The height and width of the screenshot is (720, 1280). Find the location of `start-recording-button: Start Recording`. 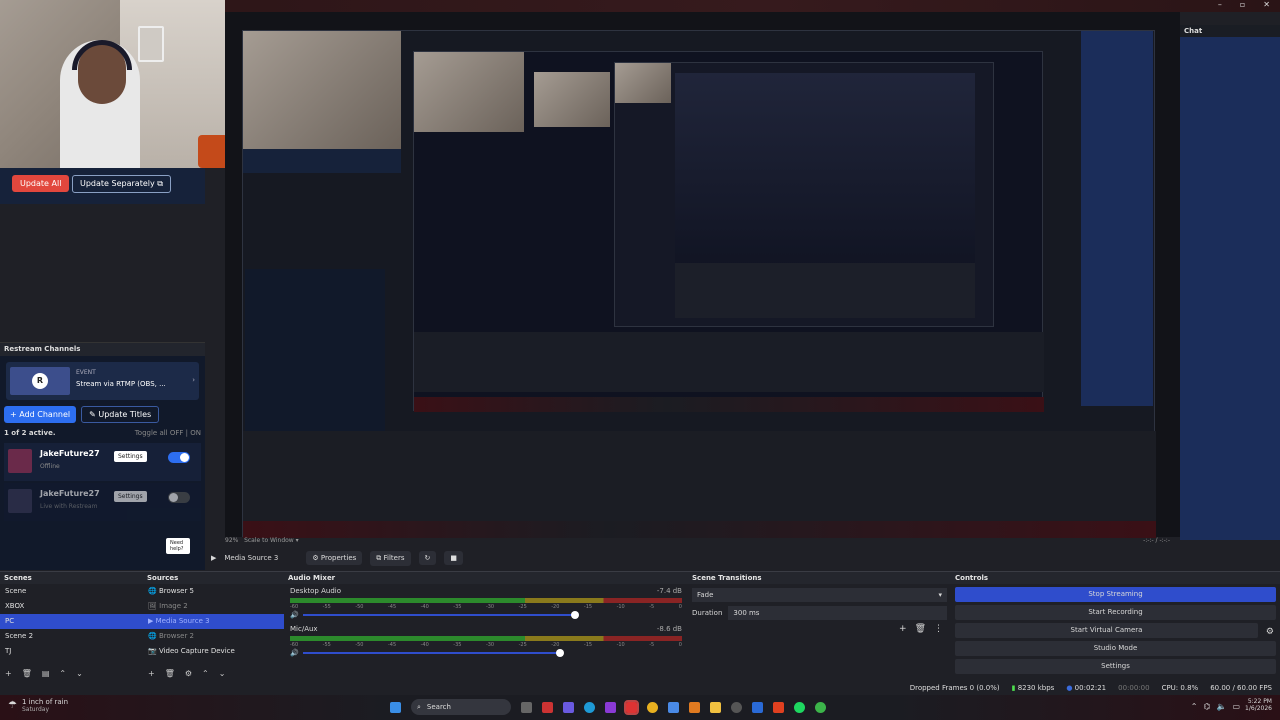

start-recording-button: Start Recording is located at coordinates (1115, 612).